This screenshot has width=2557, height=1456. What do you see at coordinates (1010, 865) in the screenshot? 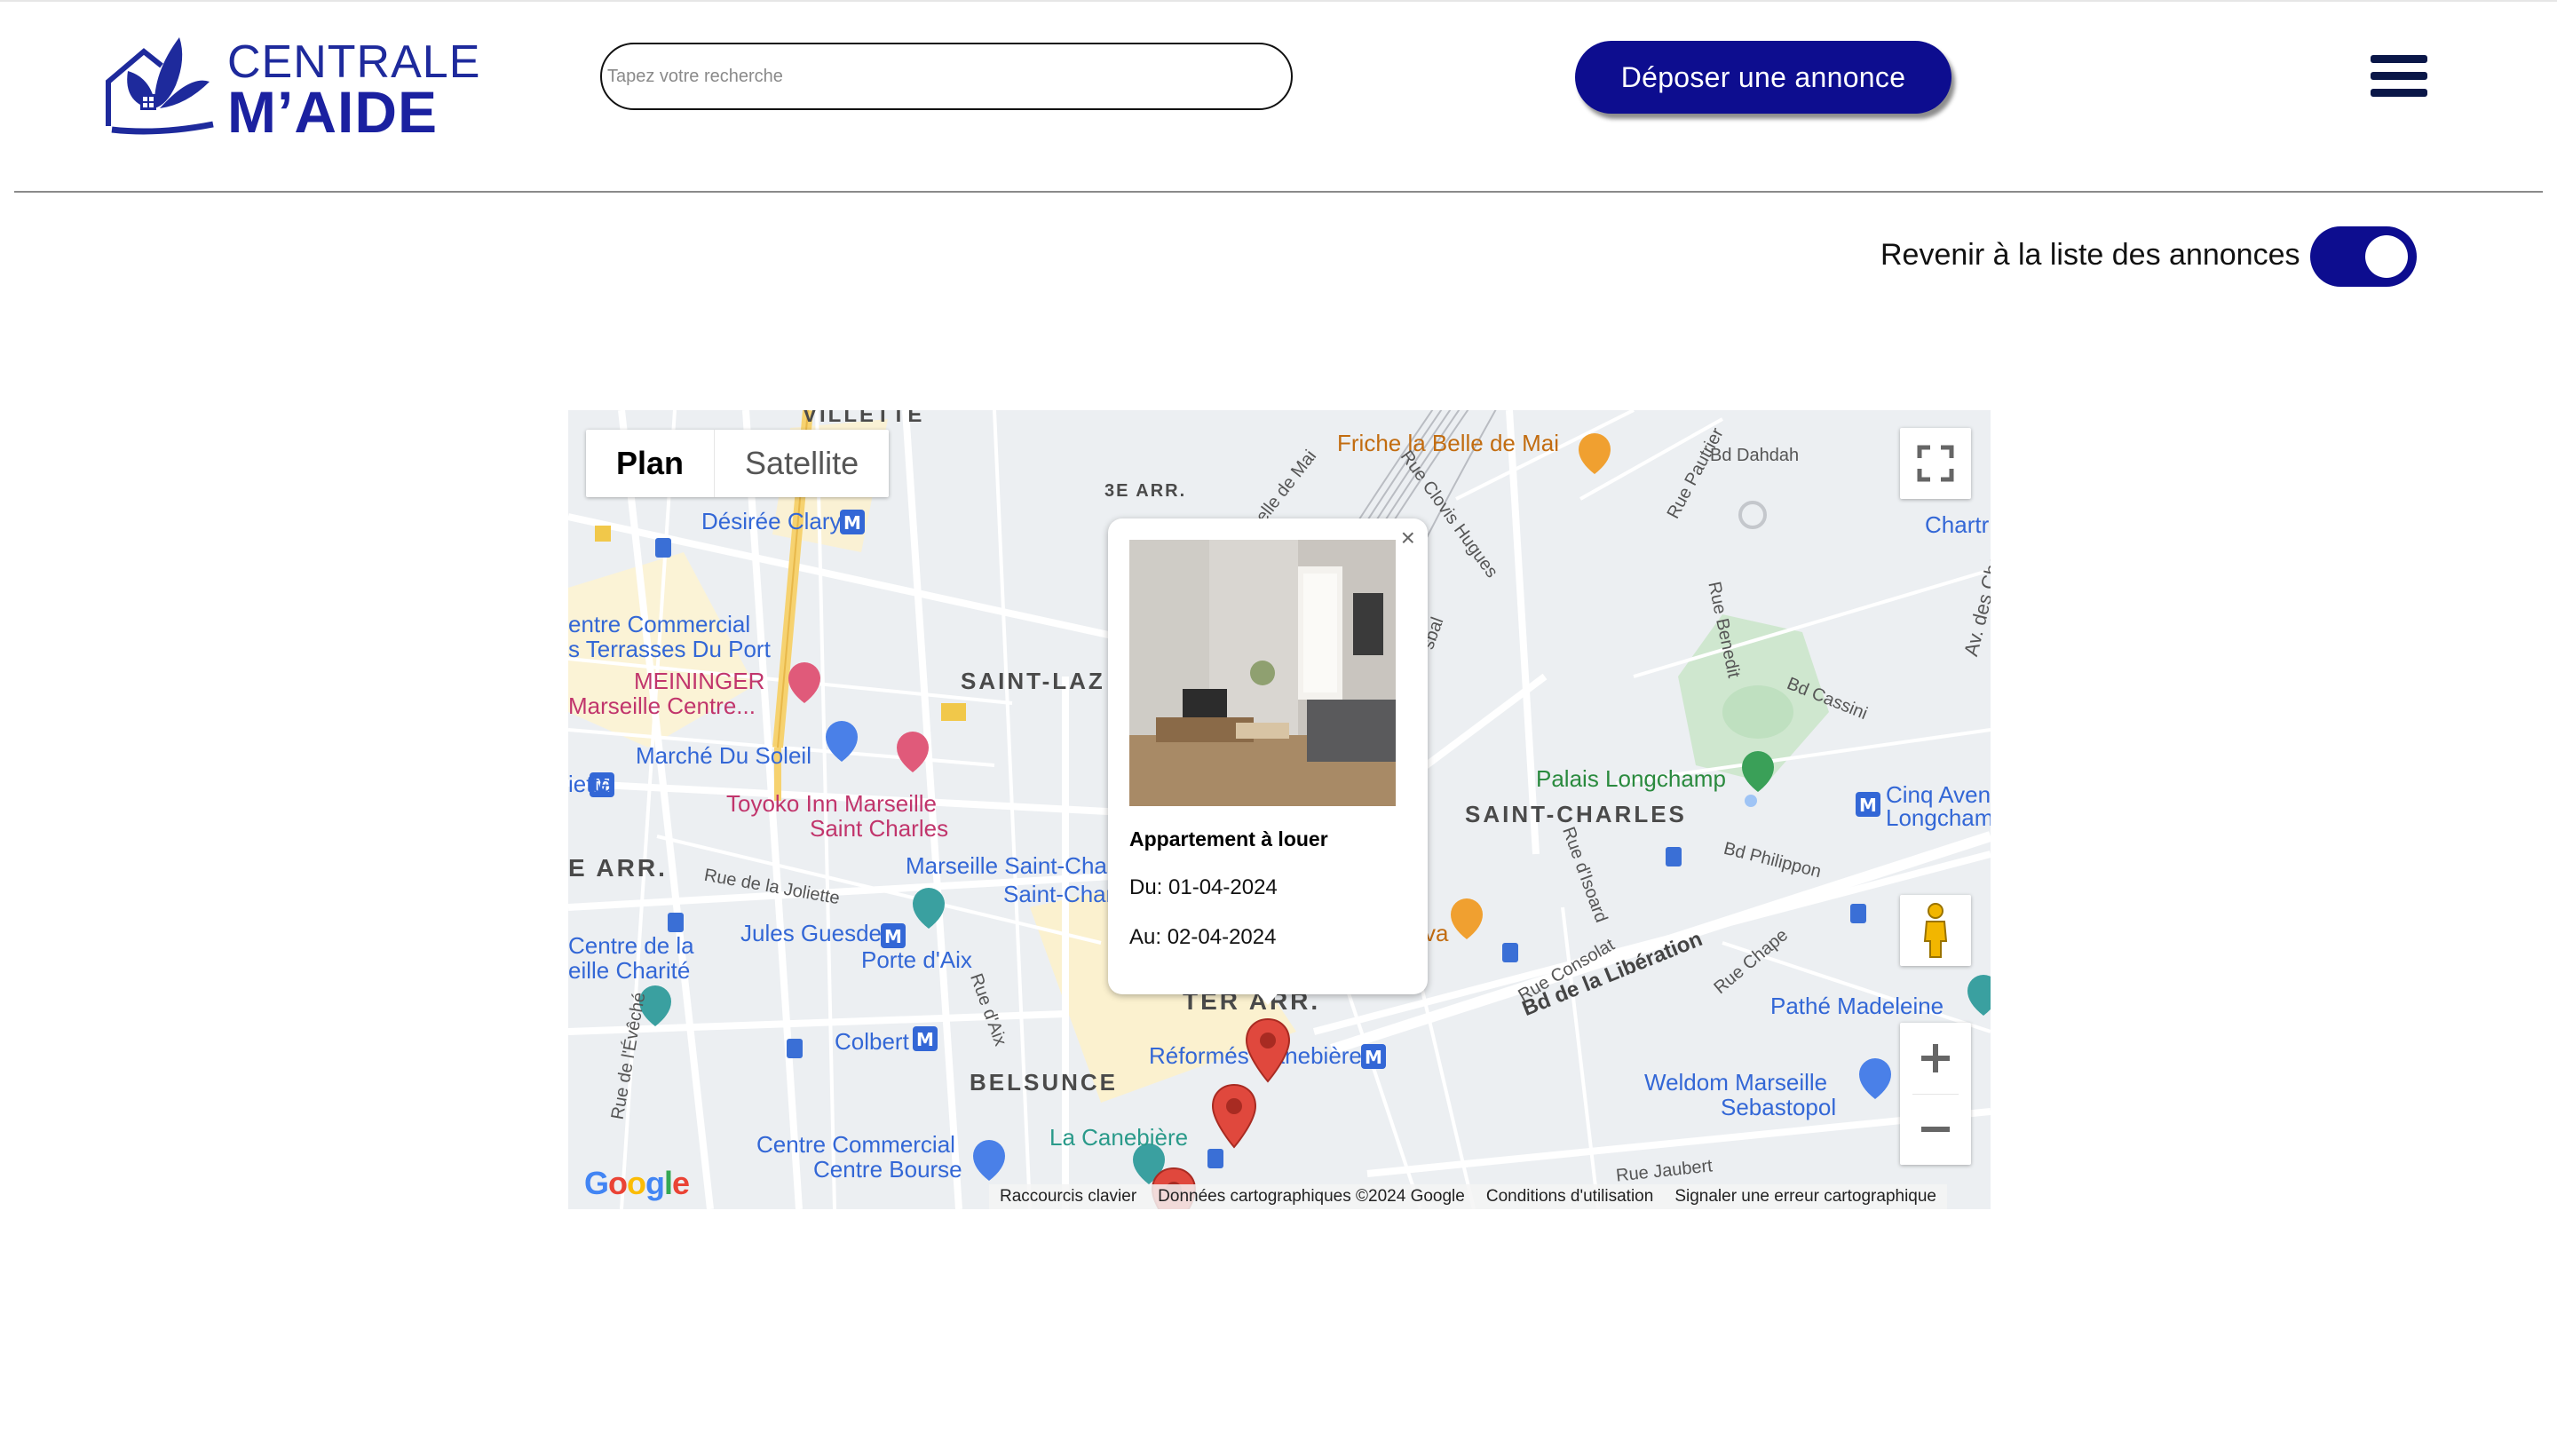
I see `label-marseille-saint-charles-1: Marseille Saint-Char` at bounding box center [1010, 865].